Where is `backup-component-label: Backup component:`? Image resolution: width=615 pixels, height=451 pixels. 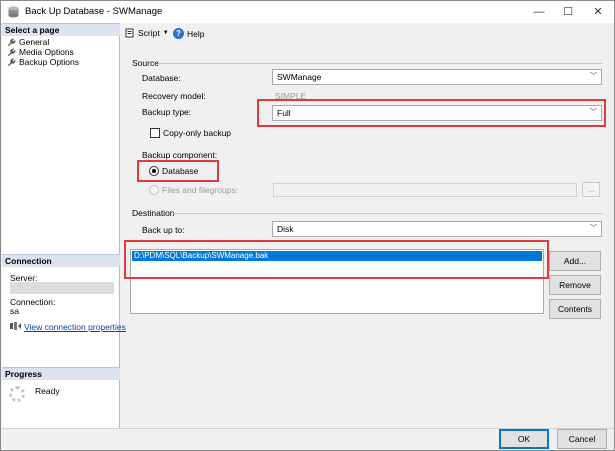
backup-component-label: Backup component: is located at coordinates (180, 155).